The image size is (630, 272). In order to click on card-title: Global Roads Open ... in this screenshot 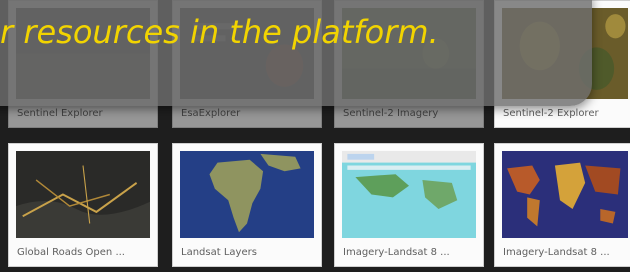, I will do `click(71, 252)`.